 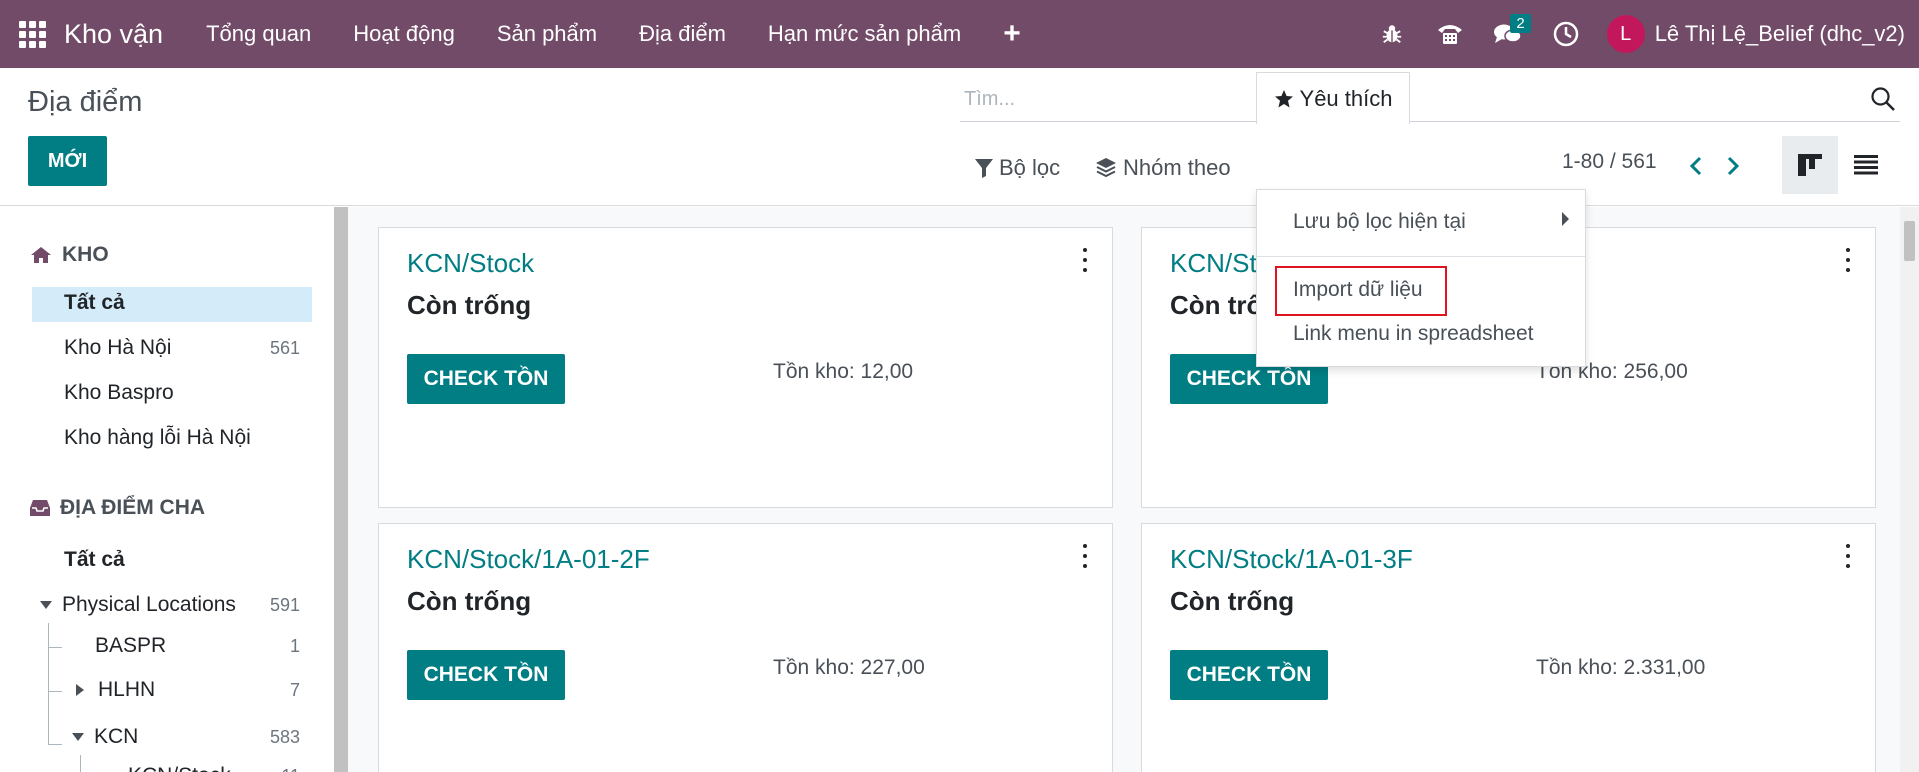 I want to click on new-button: MỚI, so click(x=67, y=161).